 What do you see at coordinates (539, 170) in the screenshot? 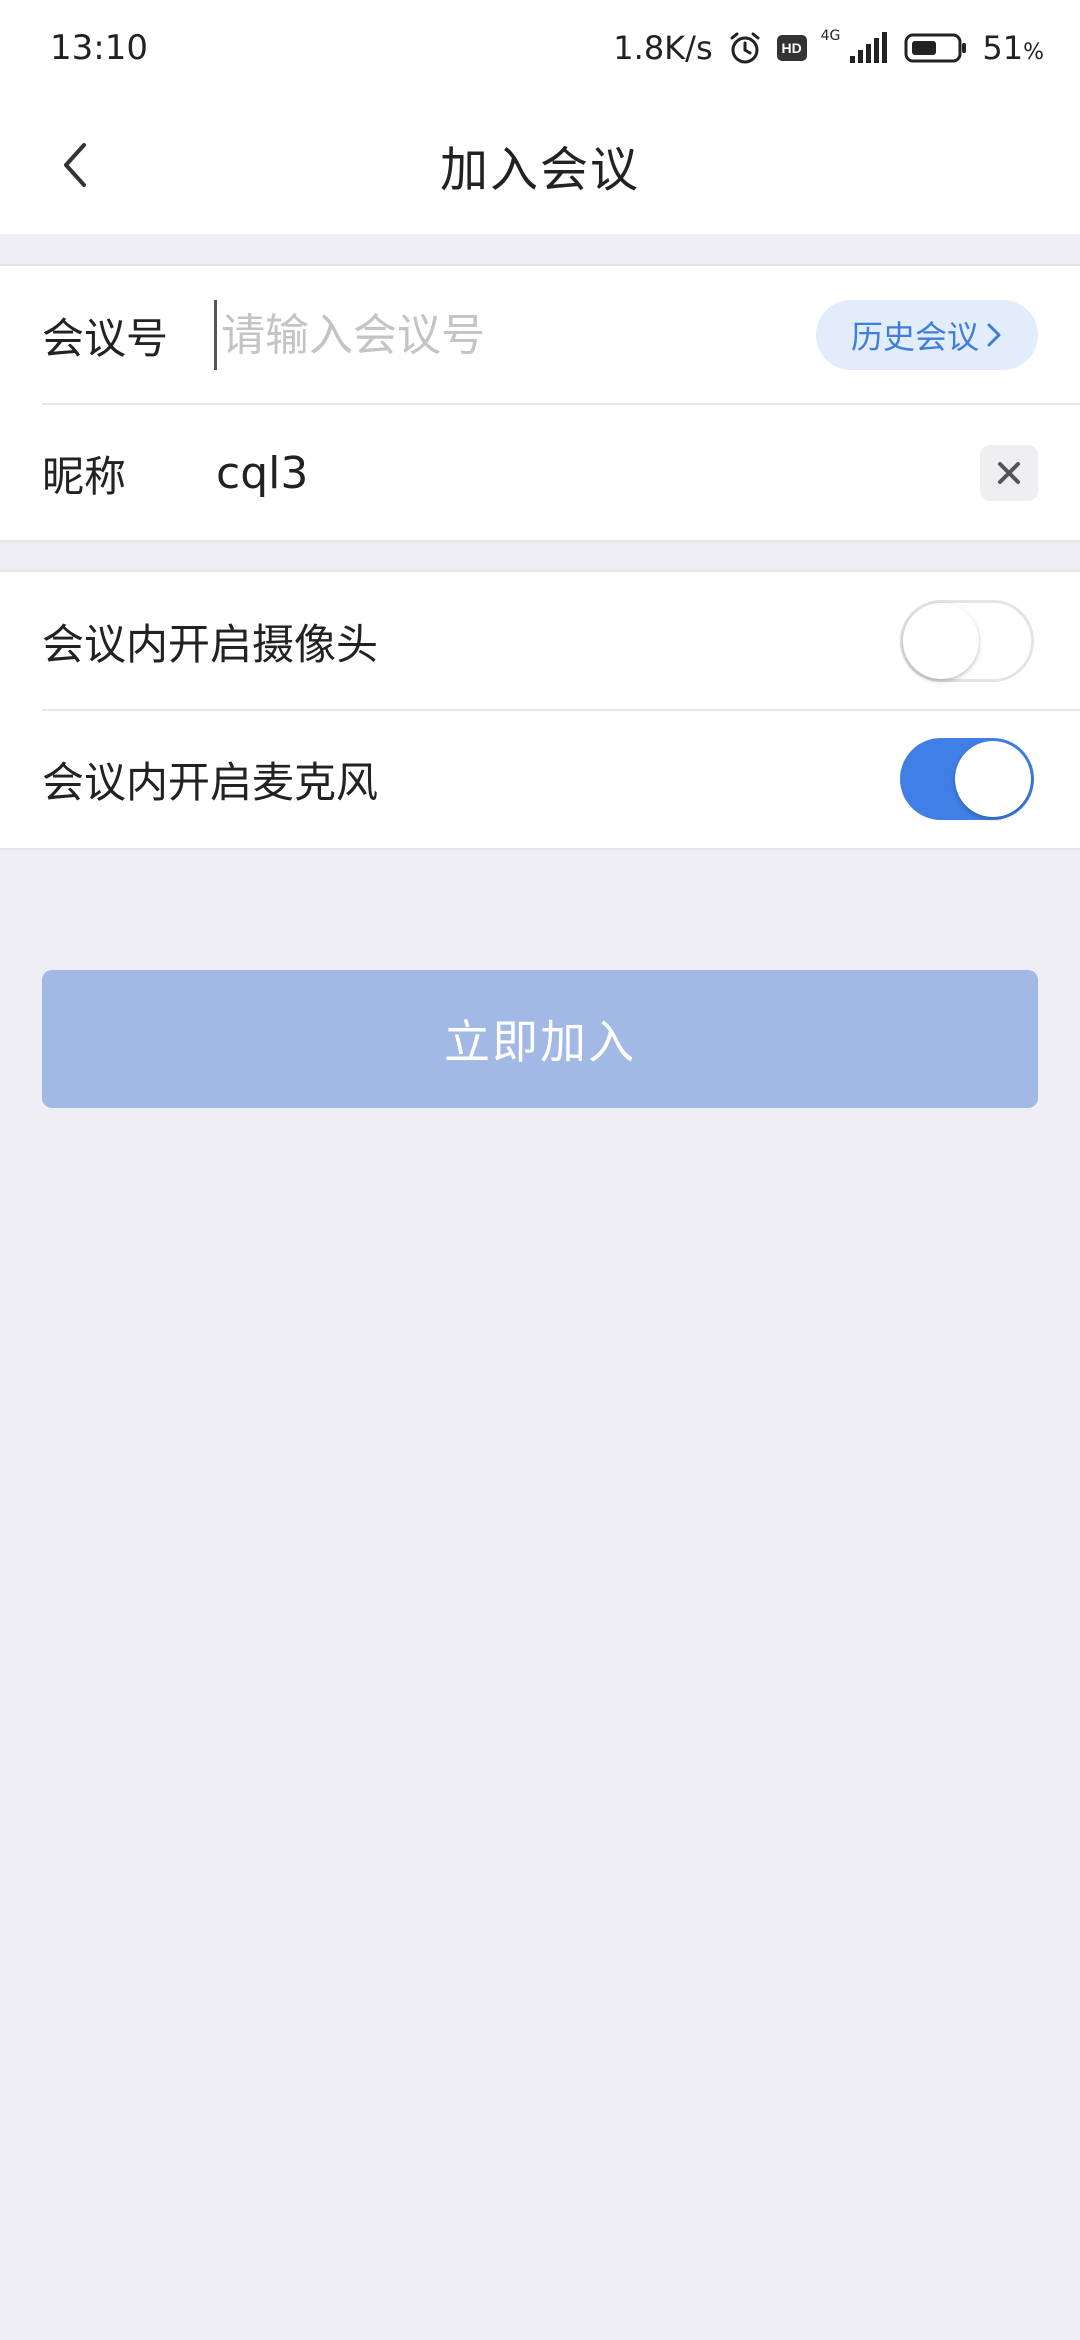
I see `page-title: 加入会议` at bounding box center [539, 170].